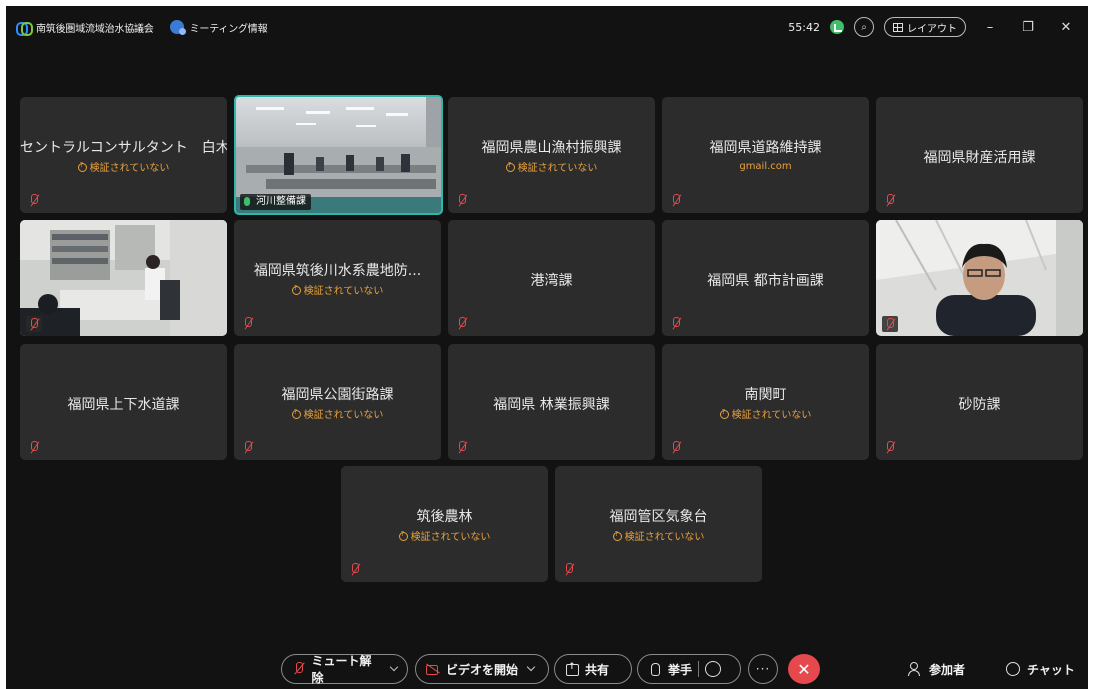  I want to click on participant-tile: 福岡県上下水道課, so click(123, 402).